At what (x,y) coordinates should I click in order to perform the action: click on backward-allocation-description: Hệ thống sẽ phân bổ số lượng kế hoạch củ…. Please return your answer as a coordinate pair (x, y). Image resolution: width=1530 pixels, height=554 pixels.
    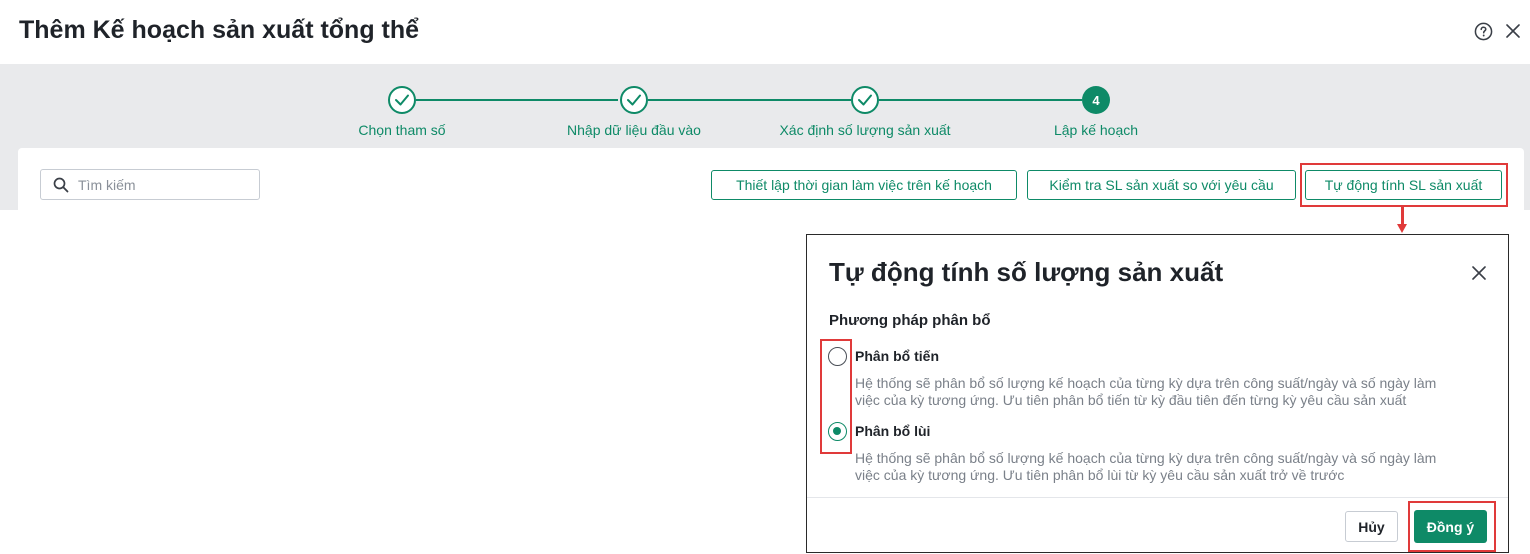
    Looking at the image, I should click on (1175, 467).